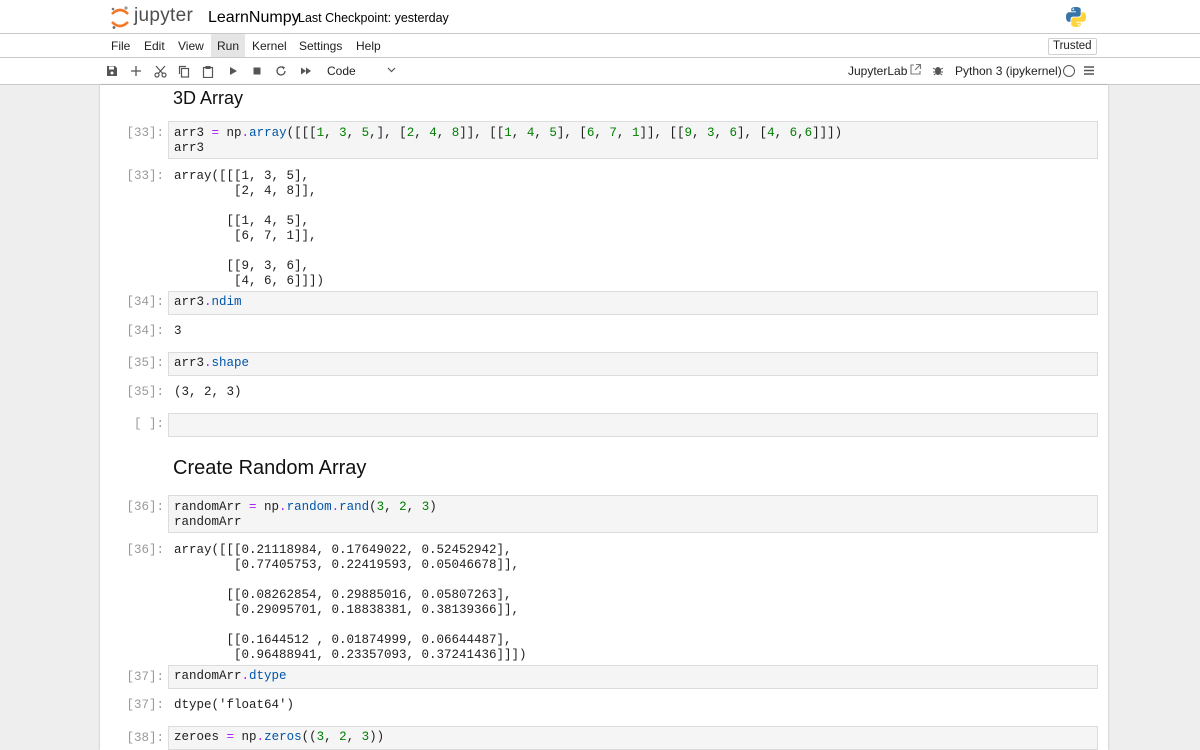 The height and width of the screenshot is (750, 1200). What do you see at coordinates (633, 303) in the screenshot?
I see `code-cell-input: arr3.ndim` at bounding box center [633, 303].